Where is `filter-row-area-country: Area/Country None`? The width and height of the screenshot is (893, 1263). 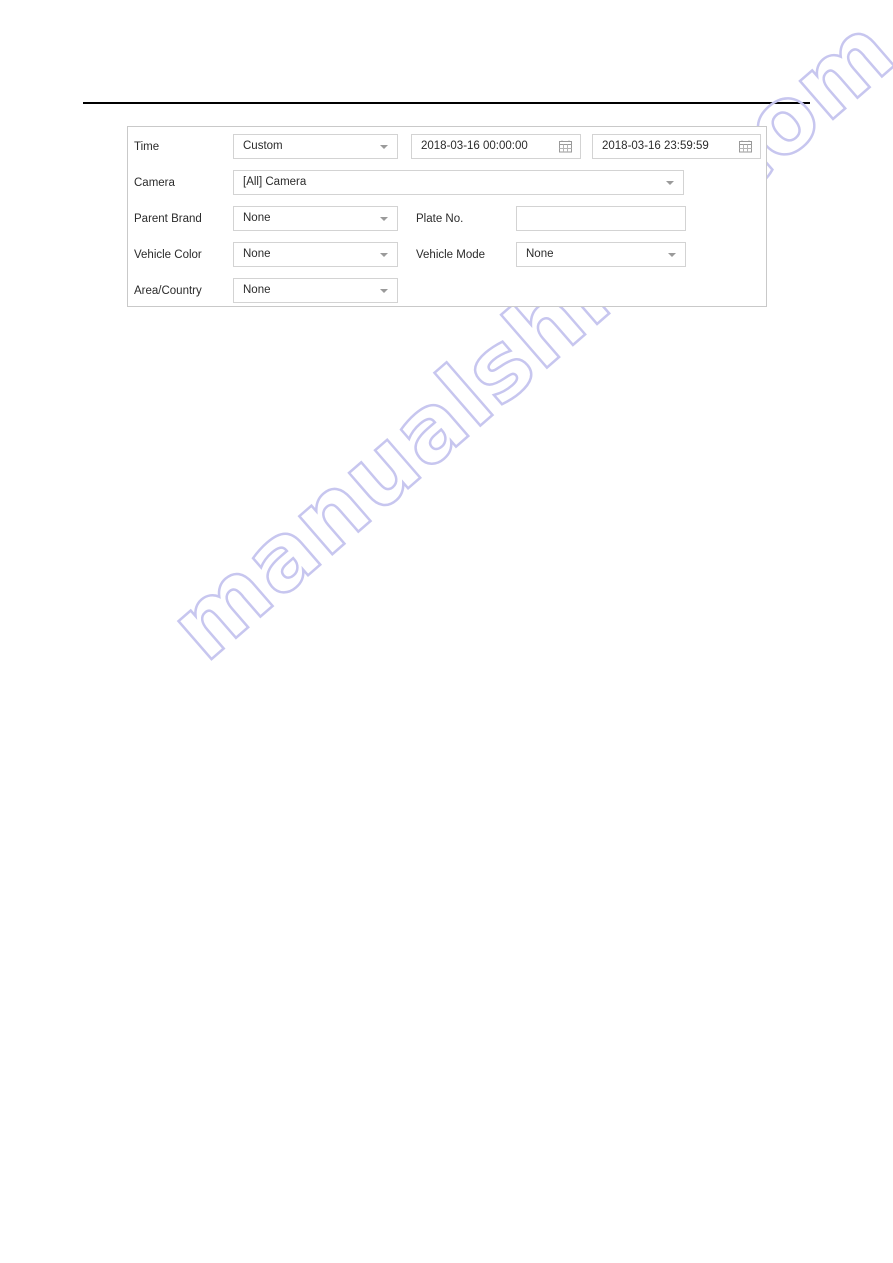 filter-row-area-country: Area/Country None is located at coordinates (447, 291).